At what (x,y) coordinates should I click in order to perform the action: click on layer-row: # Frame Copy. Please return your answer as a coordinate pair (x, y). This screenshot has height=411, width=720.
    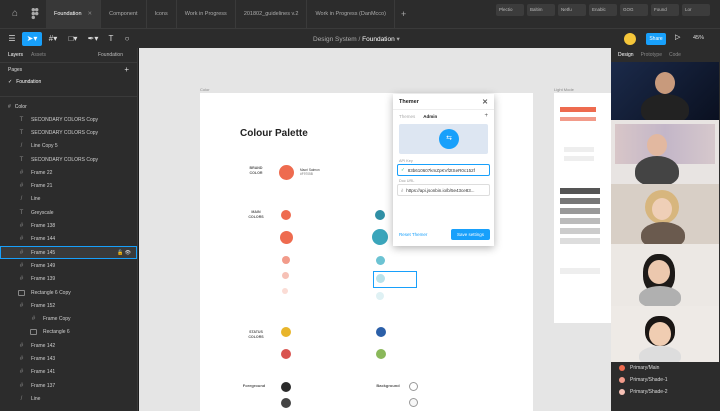
    Looking at the image, I should click on (68, 318).